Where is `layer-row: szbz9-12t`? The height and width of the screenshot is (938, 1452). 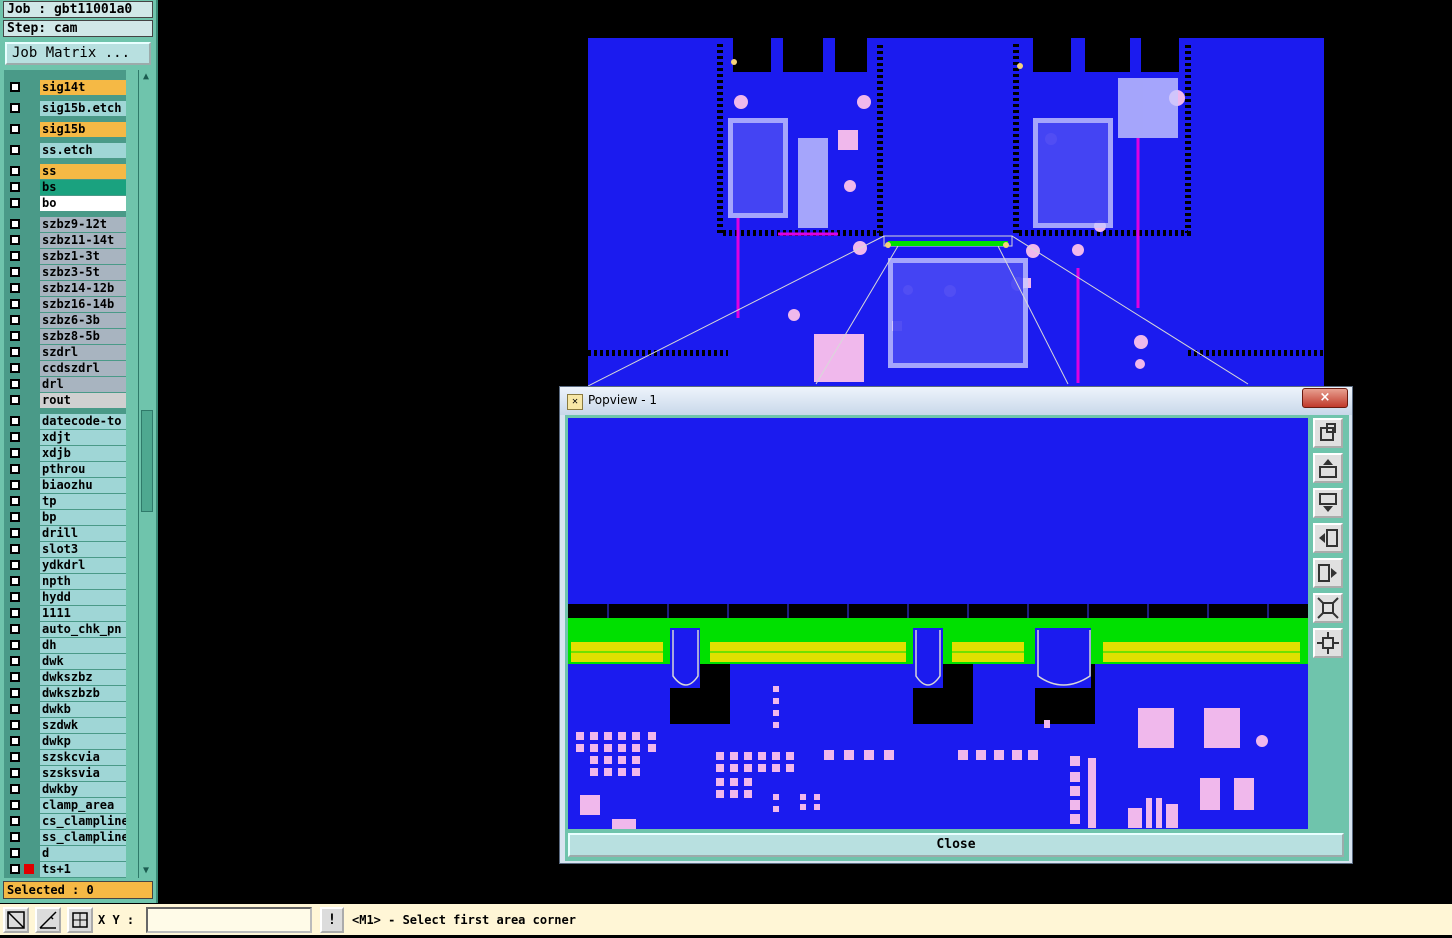 layer-row: szbz9-12t is located at coordinates (65, 225).